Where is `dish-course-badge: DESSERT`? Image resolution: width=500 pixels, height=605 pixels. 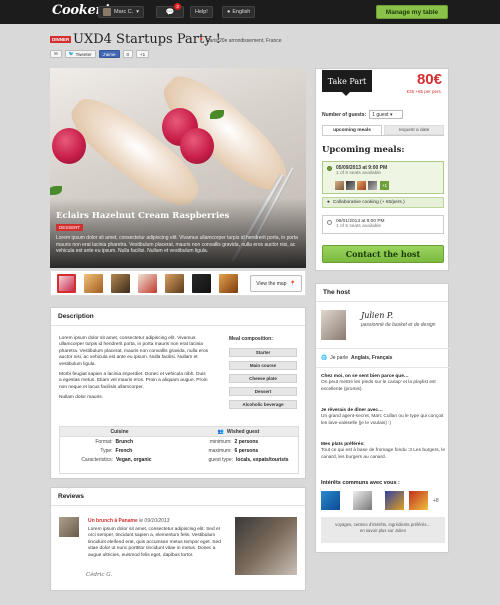
dish-course-badge: DESSERT is located at coordinates (70, 227).